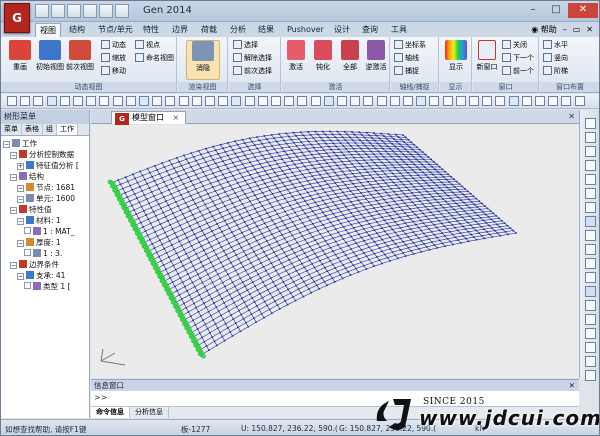 Image resolution: width=600 pixels, height=436 pixels. I want to click on tree-tab-table: 表格, so click(32, 129).